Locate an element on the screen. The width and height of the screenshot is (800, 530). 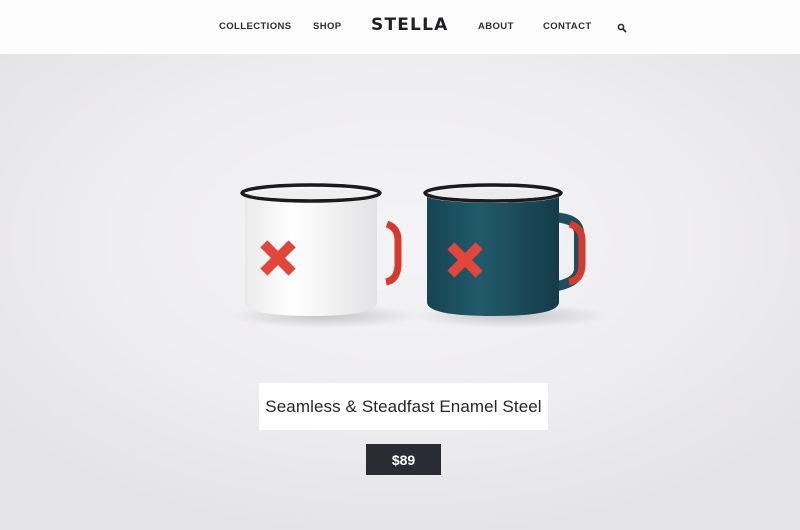
search-icon is located at coordinates (622, 28).